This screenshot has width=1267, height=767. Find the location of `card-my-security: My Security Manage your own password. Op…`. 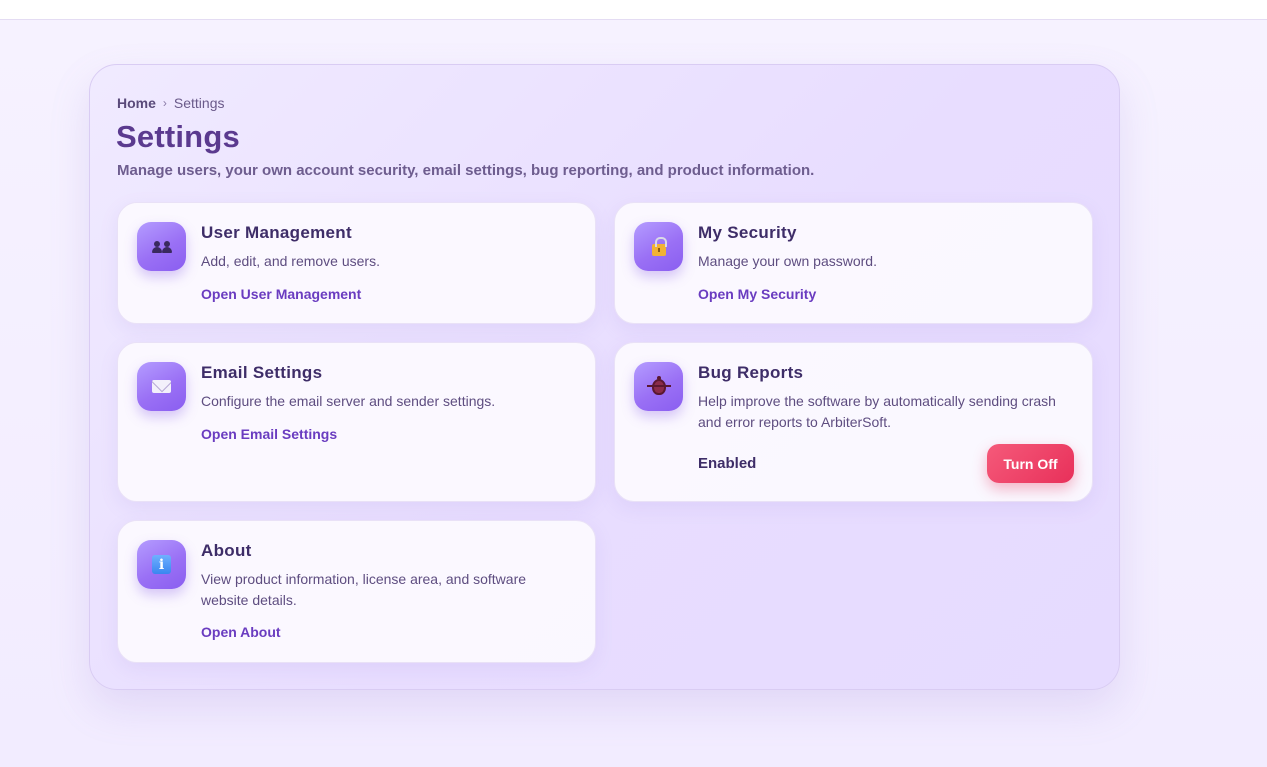

card-my-security: My Security Manage your own password. Op… is located at coordinates (853, 263).